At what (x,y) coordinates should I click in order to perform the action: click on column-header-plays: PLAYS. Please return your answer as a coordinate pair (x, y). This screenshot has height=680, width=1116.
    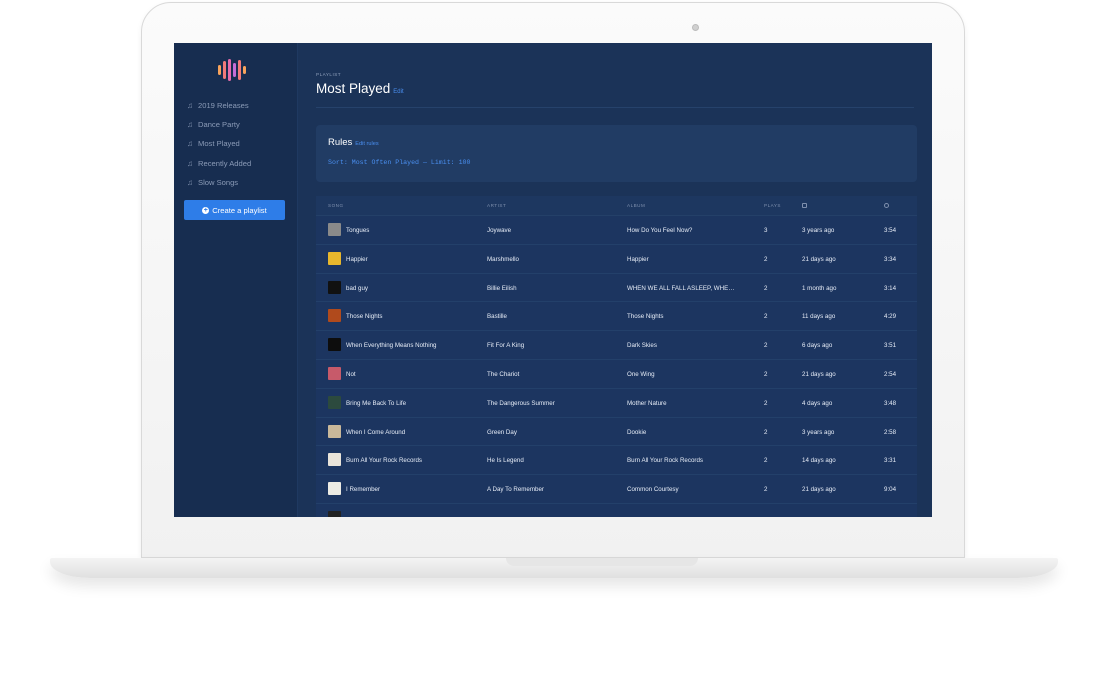
    Looking at the image, I should click on (772, 205).